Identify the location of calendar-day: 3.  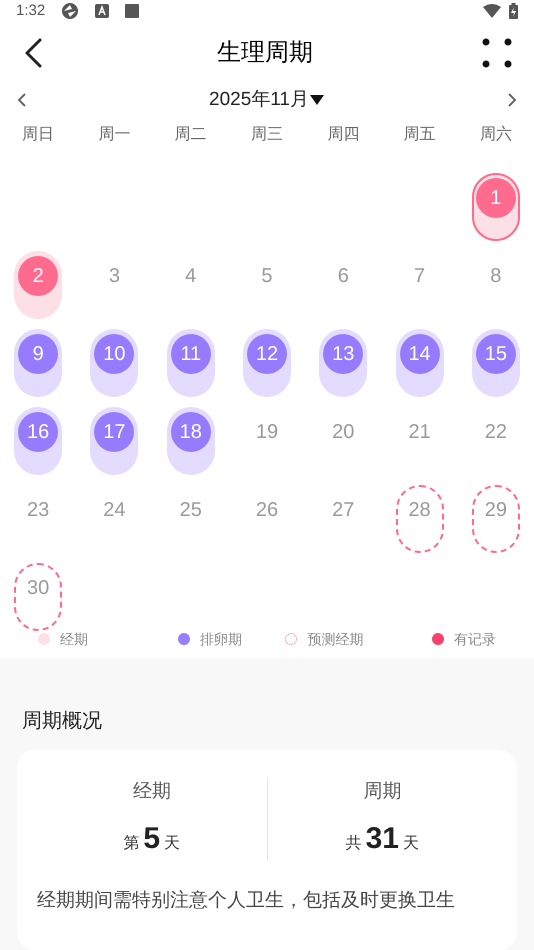
(114, 284).